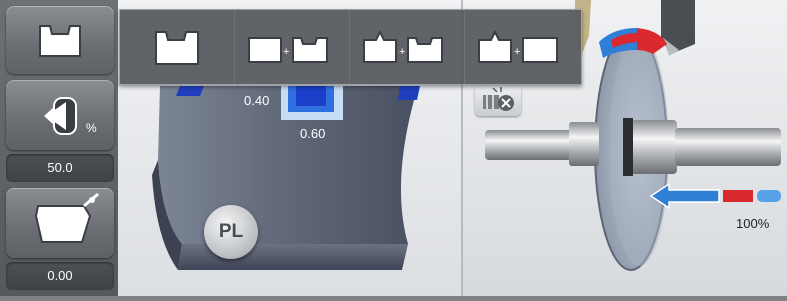 Image resolution: width=787 pixels, height=301 pixels. I want to click on bevel-plus-groove-icon: +, so click(403, 46).